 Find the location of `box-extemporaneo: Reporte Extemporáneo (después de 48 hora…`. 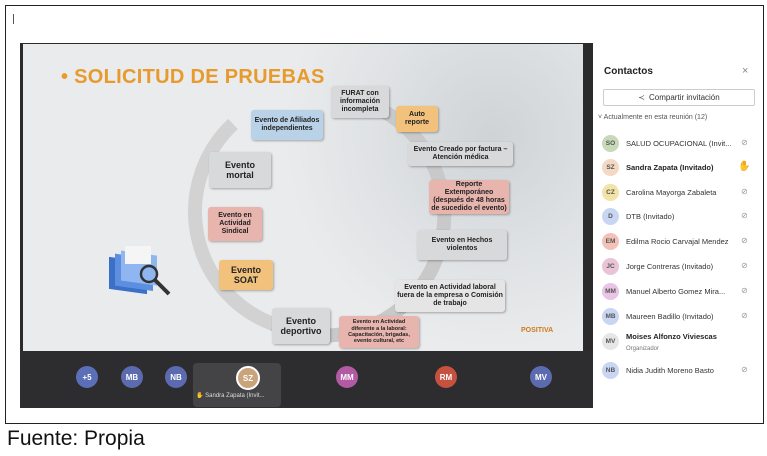

box-extemporaneo: Reporte Extemporáneo (después de 48 hora… is located at coordinates (469, 197).